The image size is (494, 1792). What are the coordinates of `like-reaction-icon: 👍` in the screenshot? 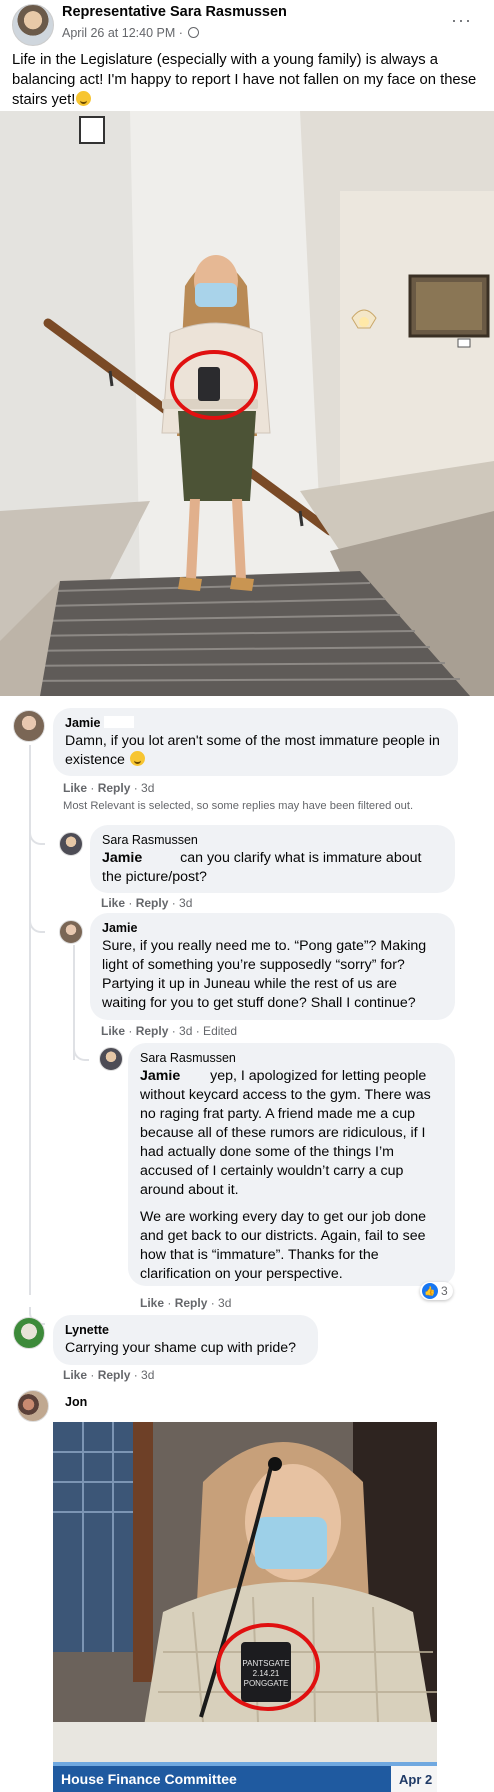 It's located at (430, 1291).